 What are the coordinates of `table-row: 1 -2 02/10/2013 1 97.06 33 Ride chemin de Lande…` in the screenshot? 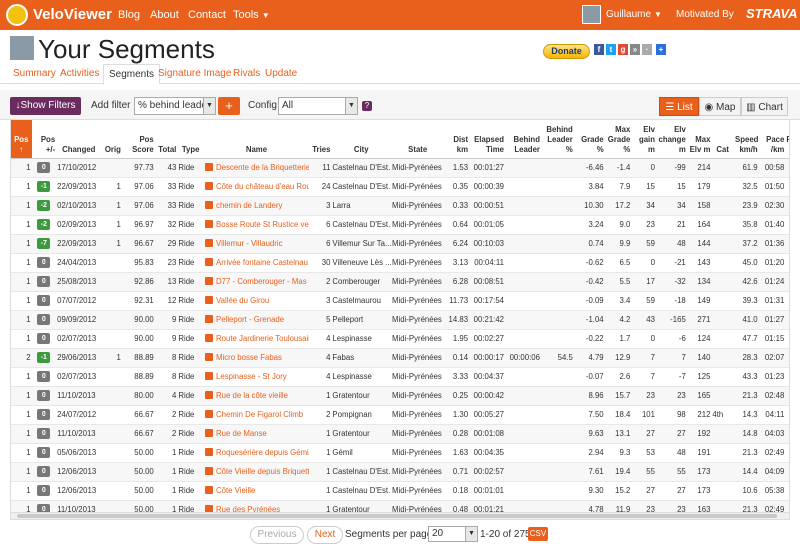 It's located at (400, 206).